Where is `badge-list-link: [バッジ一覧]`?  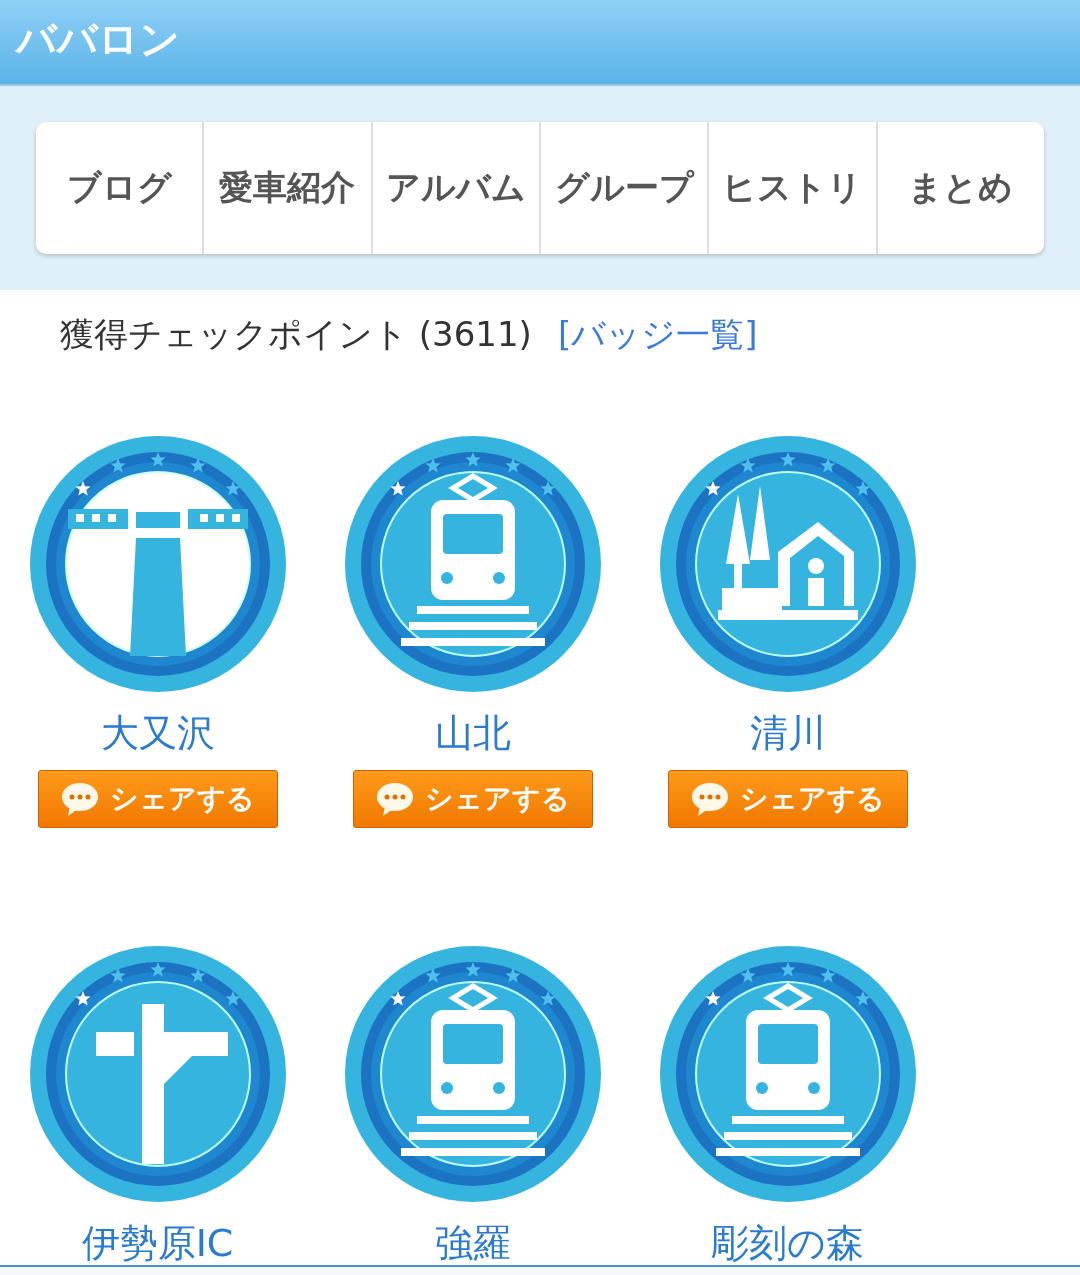 badge-list-link: [バッジ一覧] is located at coordinates (657, 335).